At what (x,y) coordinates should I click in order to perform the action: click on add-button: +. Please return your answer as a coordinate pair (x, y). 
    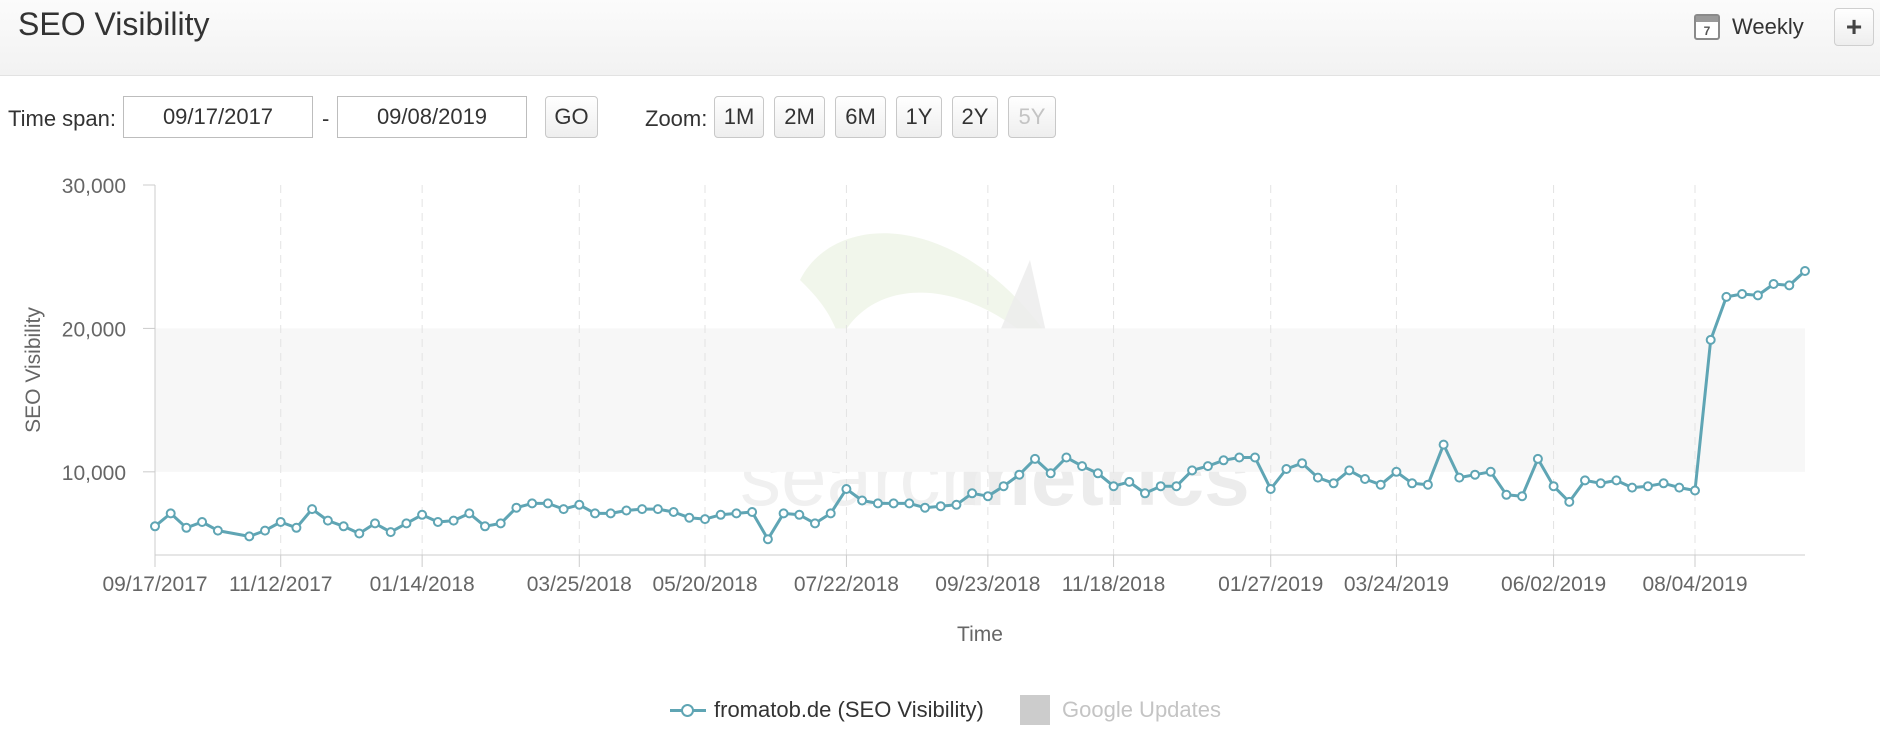
    Looking at the image, I should click on (1854, 27).